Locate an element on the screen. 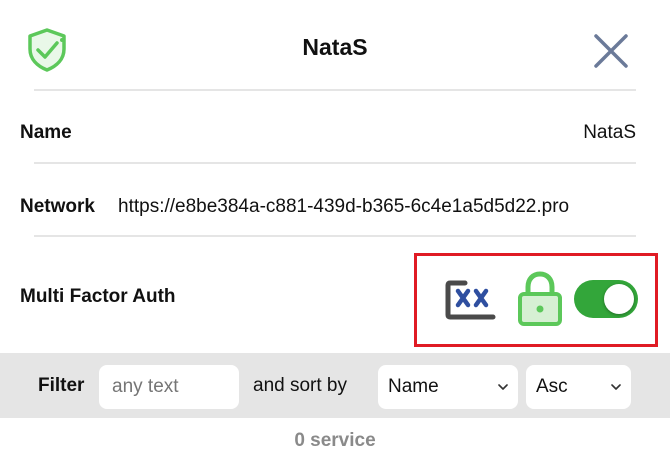  sort-label: and sort by is located at coordinates (300, 385).